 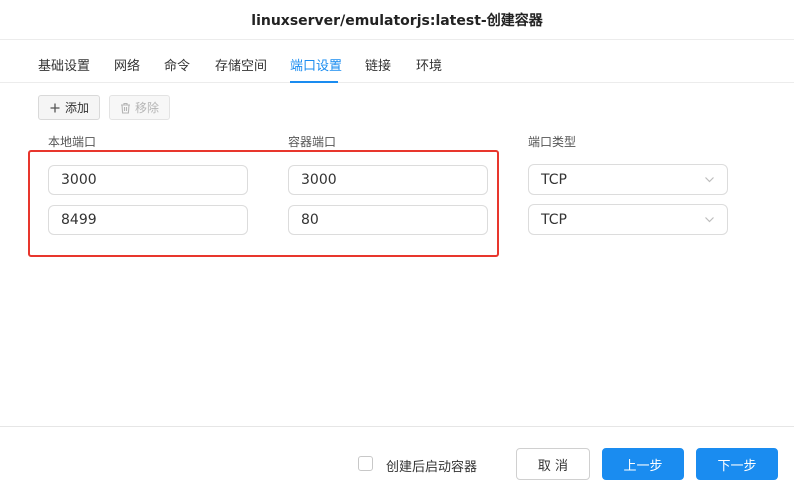 I want to click on container-port-input: 3000, so click(x=388, y=180).